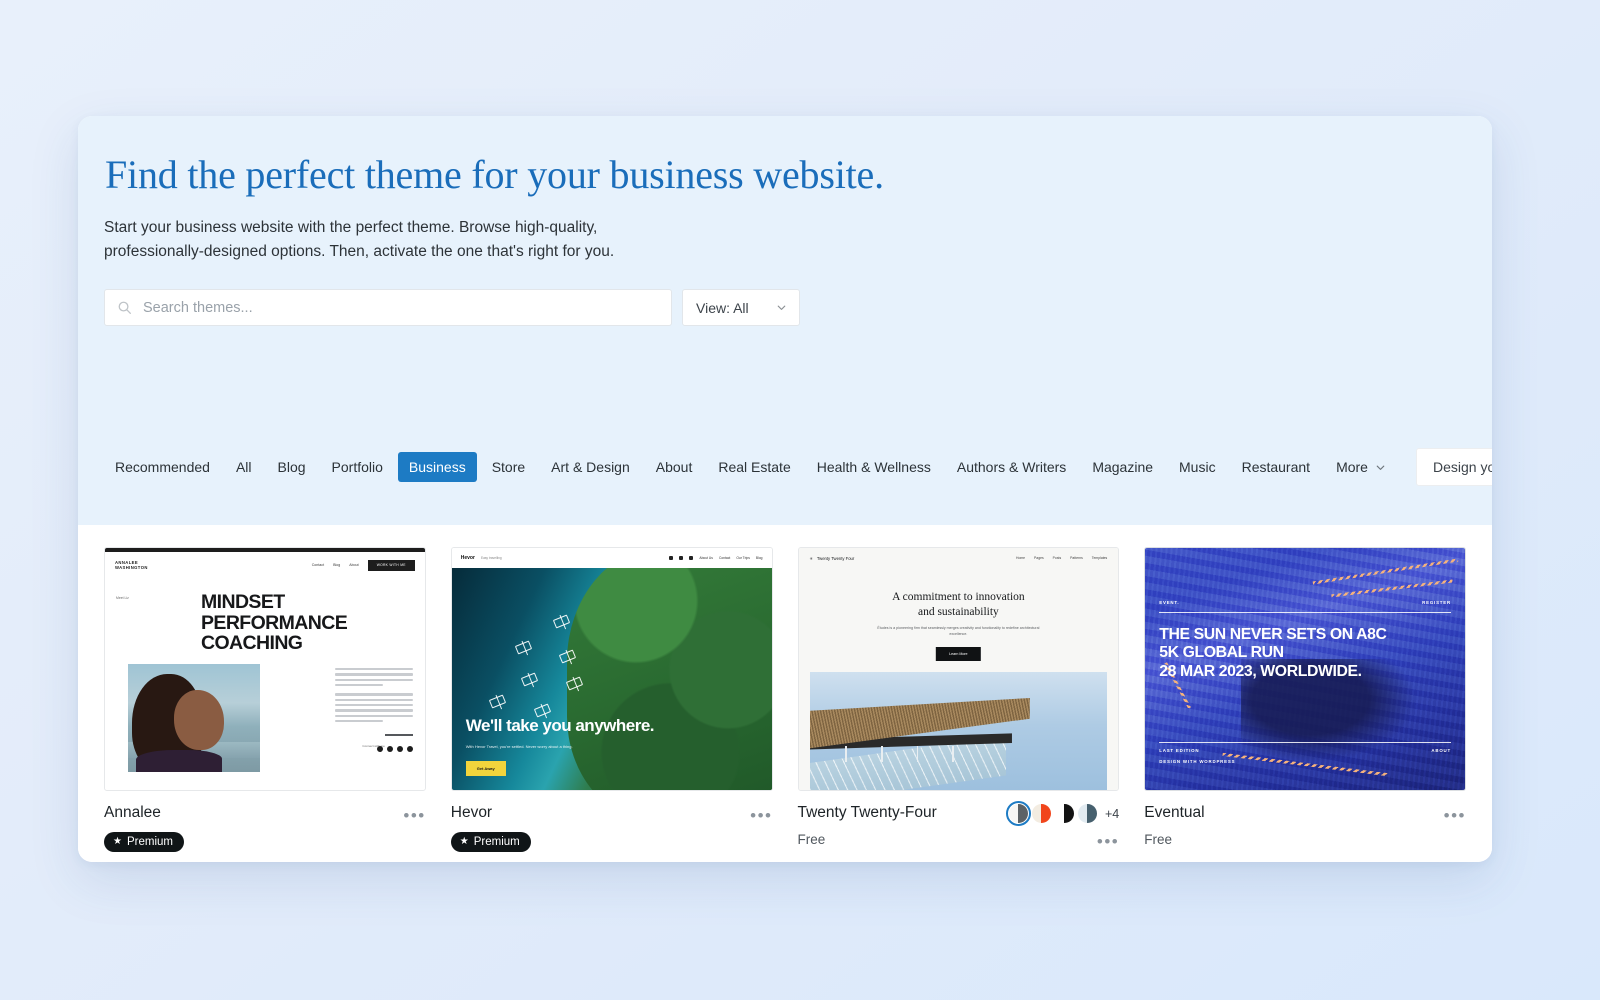 This screenshot has width=1600, height=1000. Describe the element at coordinates (471, 812) in the screenshot. I see `theme-name: Hevor` at that location.